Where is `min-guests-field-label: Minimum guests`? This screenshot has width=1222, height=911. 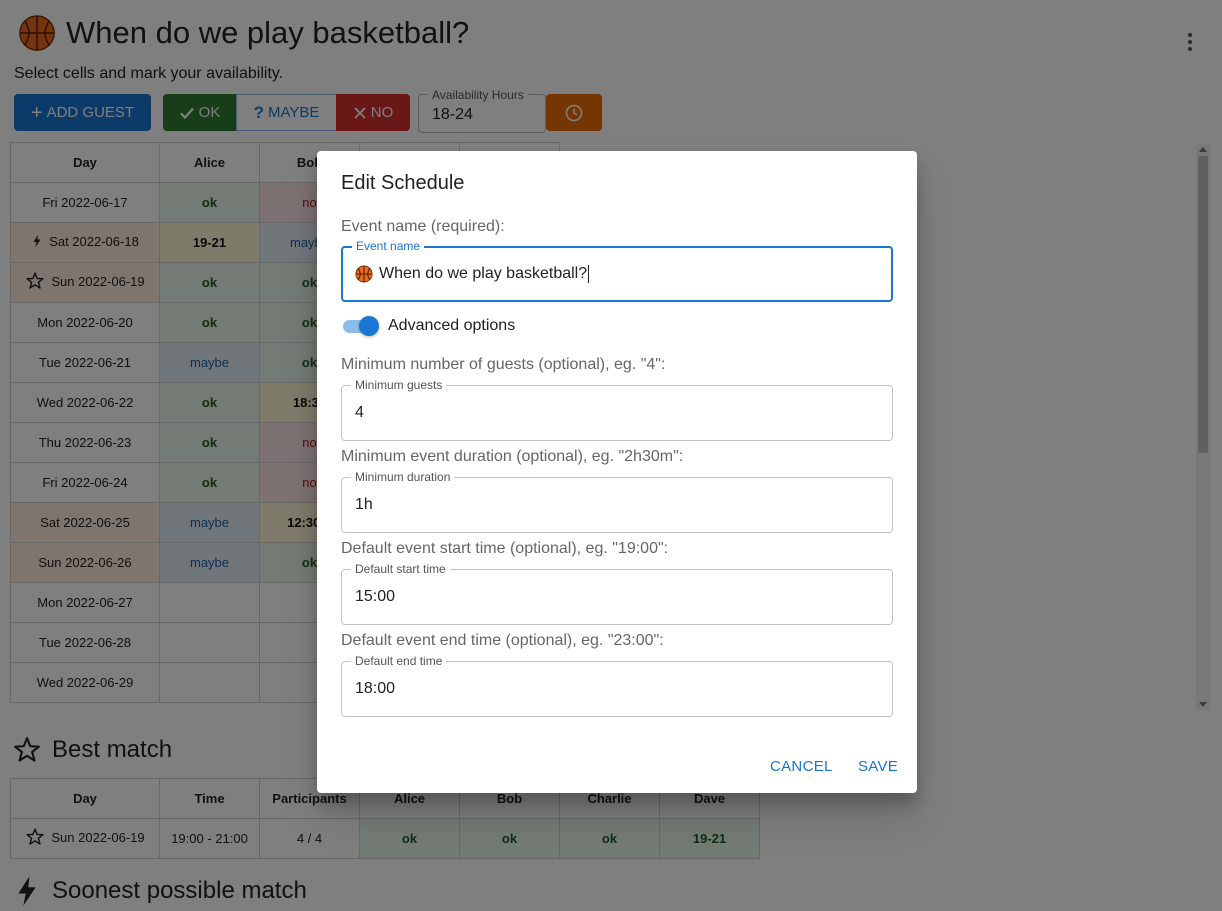 min-guests-field-label: Minimum guests is located at coordinates (399, 385).